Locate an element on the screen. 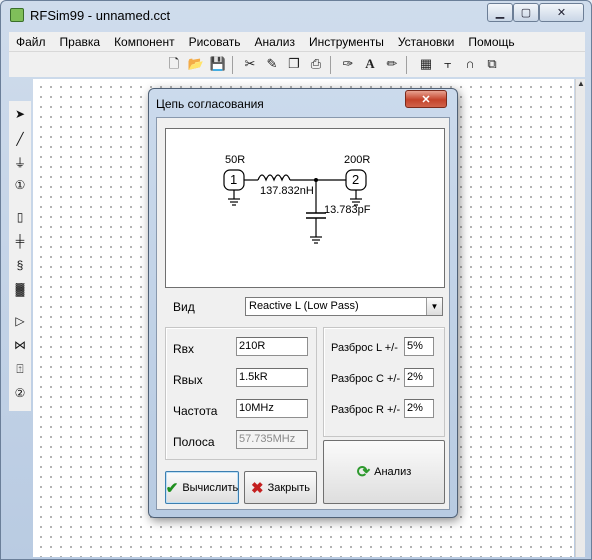 The height and width of the screenshot is (560, 592). s-param-icon: ⧉ is located at coordinates (492, 64).